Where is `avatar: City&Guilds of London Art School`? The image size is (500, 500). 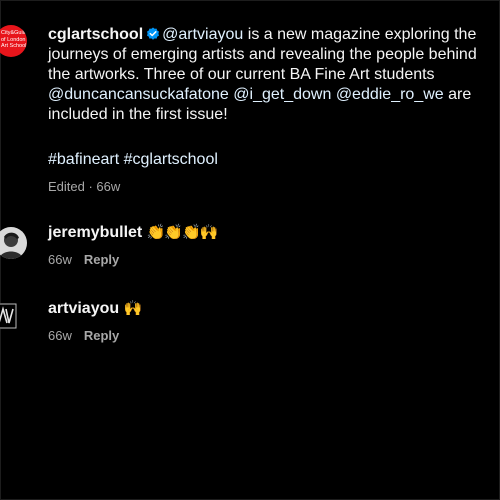 avatar: City&Guilds of London Art School is located at coordinates (13, 41).